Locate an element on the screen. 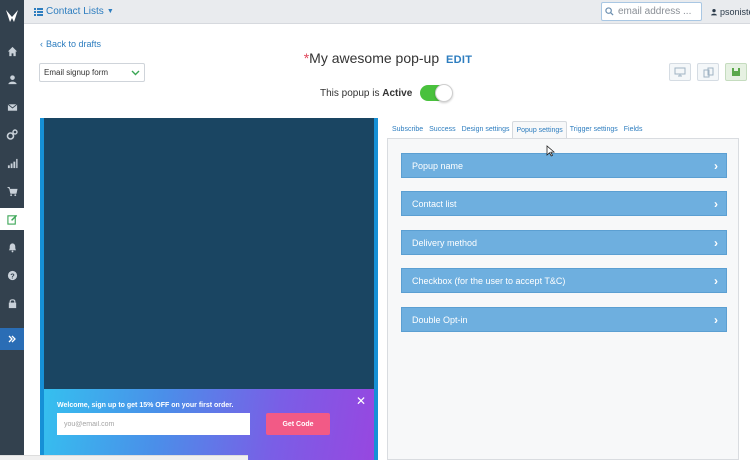 The height and width of the screenshot is (460, 750). tab-subscribe: Subscribe is located at coordinates (407, 132).